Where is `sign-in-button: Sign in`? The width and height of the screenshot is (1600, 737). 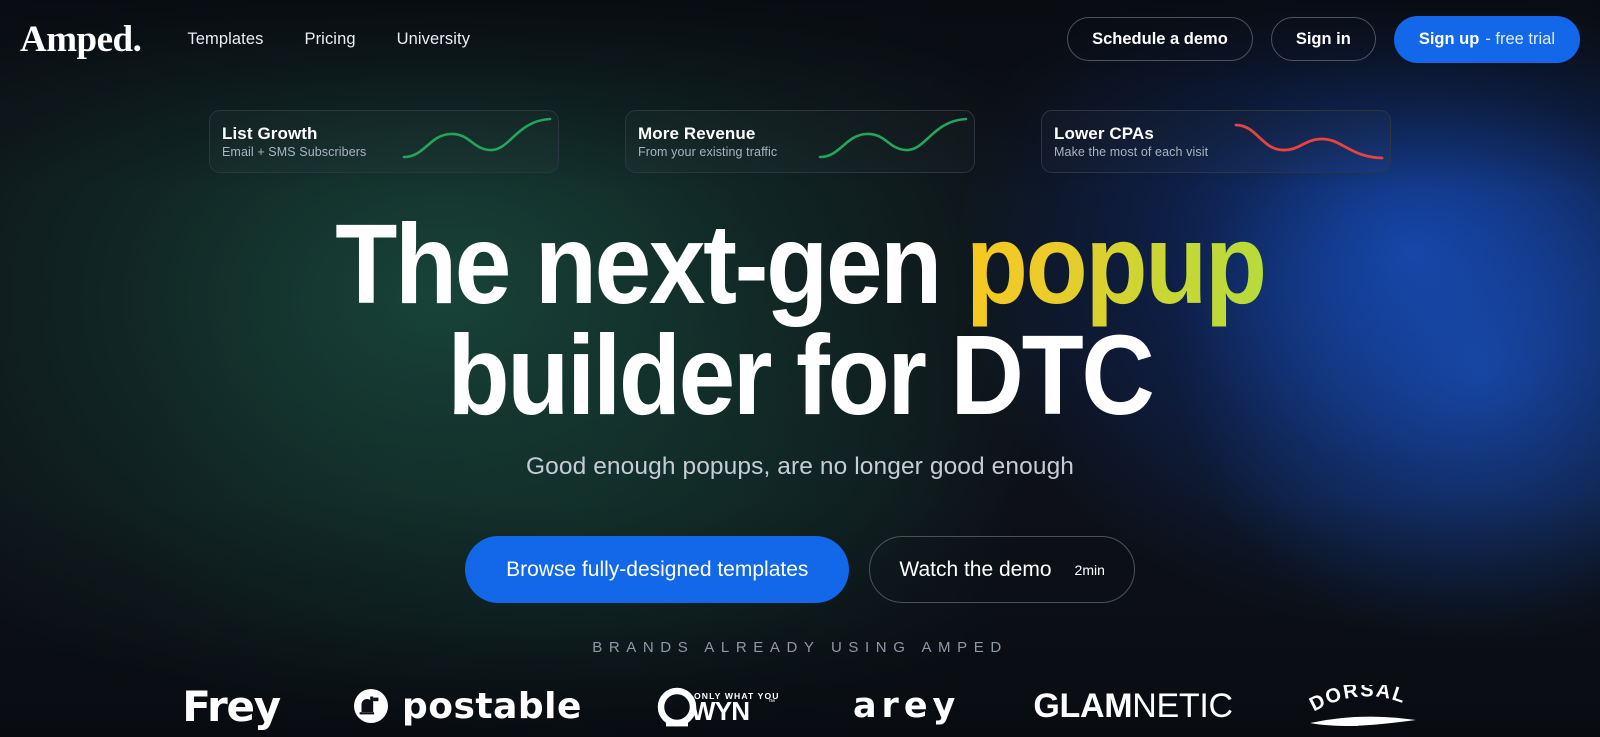 sign-in-button: Sign in is located at coordinates (1323, 39).